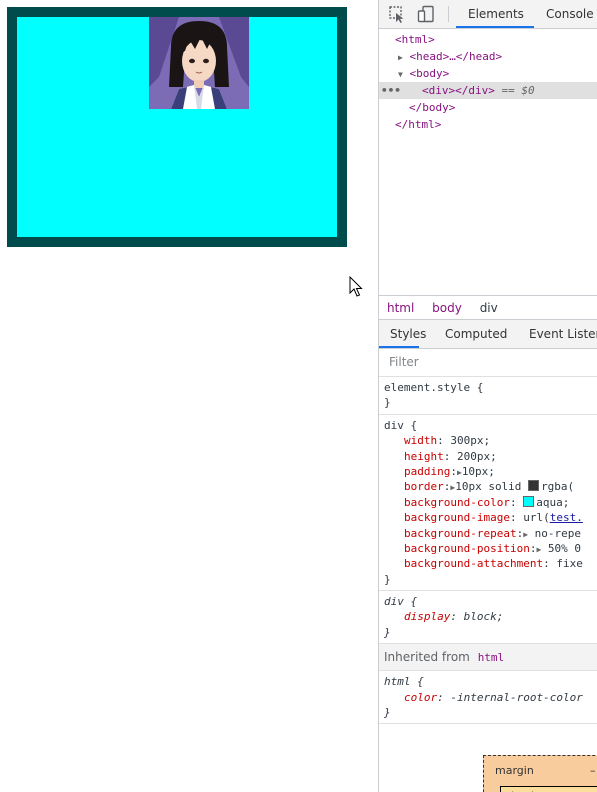 The height and width of the screenshot is (792, 597). What do you see at coordinates (391, 90) in the screenshot?
I see `more-options-icon: •••` at bounding box center [391, 90].